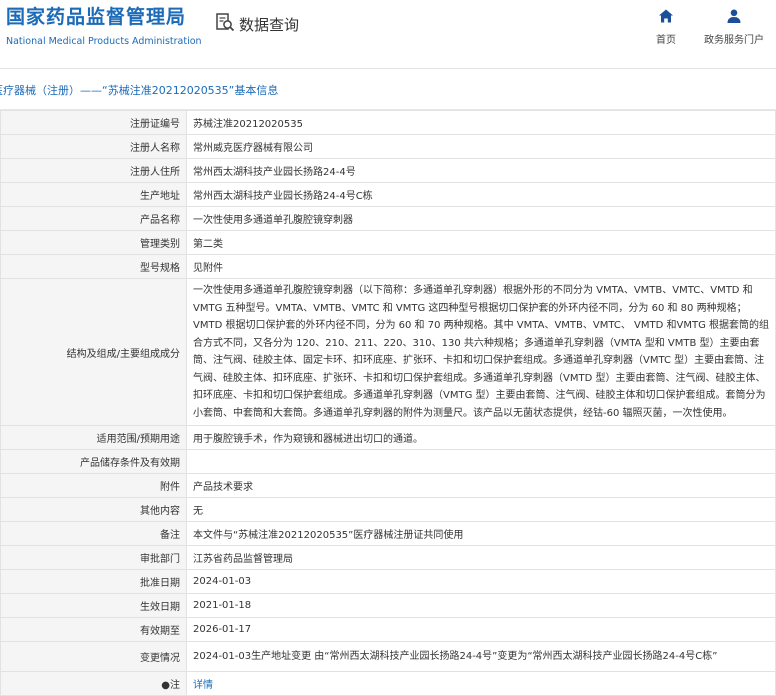 The width and height of the screenshot is (776, 696). I want to click on row-value-cell: 详情, so click(481, 683).